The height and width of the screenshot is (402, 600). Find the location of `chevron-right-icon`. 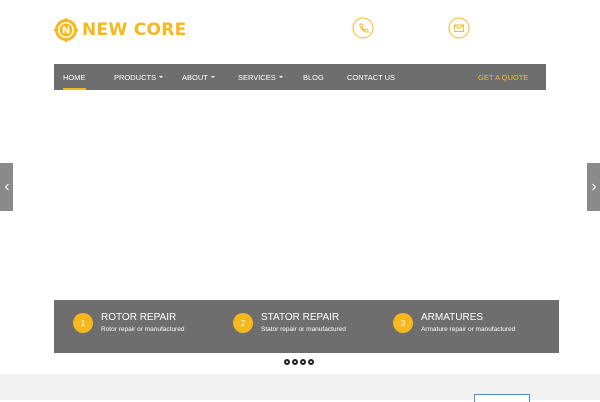

chevron-right-icon is located at coordinates (593, 187).